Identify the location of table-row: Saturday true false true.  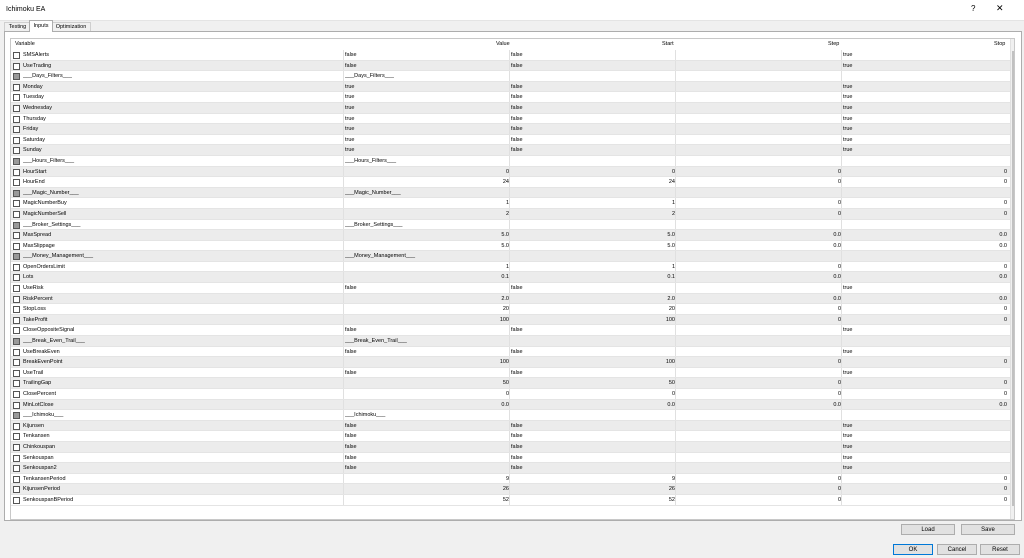
(511, 140).